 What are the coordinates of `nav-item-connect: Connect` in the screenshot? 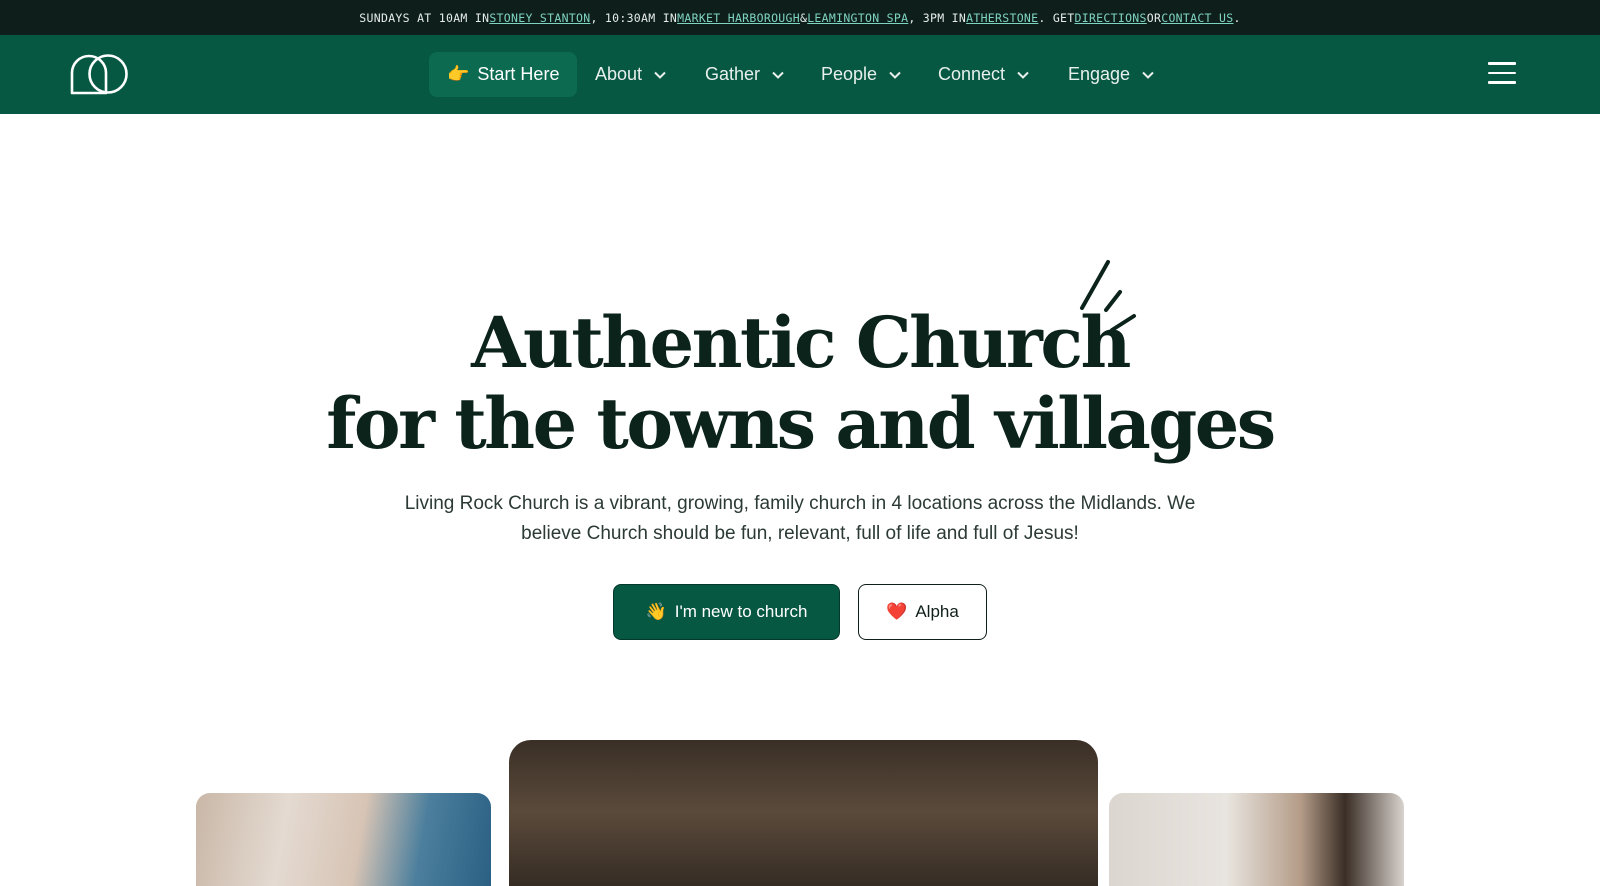 It's located at (983, 74).